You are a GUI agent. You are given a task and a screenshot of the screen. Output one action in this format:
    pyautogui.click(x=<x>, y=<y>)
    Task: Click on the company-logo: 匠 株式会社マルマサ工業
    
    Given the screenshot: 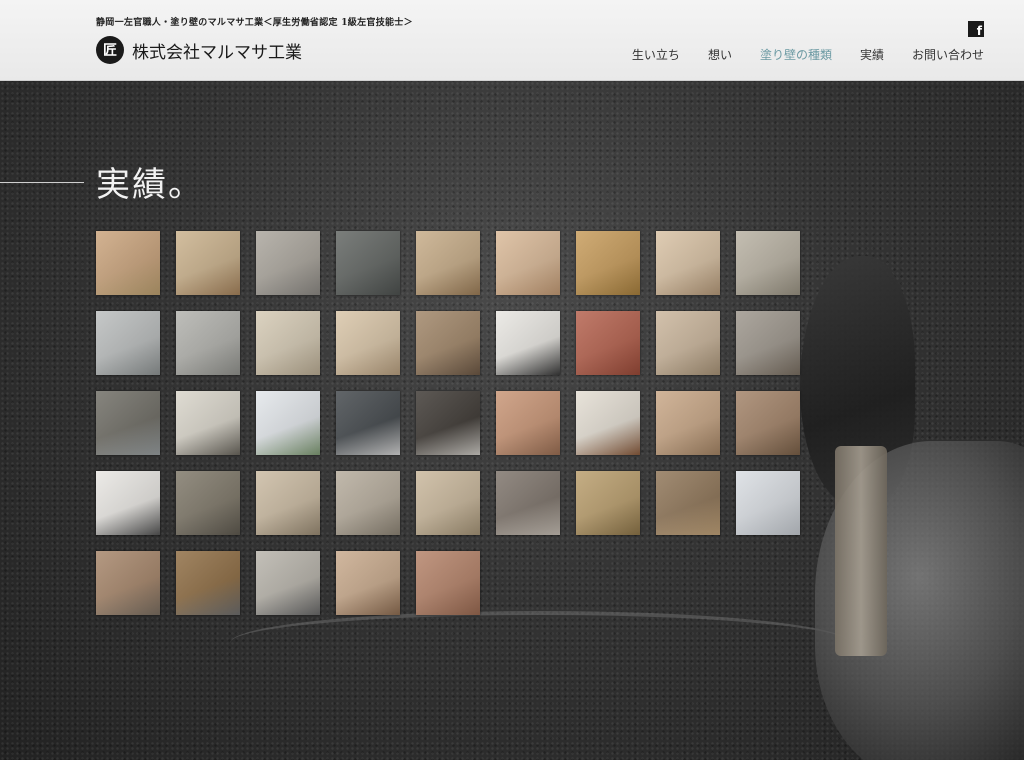 What is the action you would take?
    pyautogui.click(x=199, y=50)
    